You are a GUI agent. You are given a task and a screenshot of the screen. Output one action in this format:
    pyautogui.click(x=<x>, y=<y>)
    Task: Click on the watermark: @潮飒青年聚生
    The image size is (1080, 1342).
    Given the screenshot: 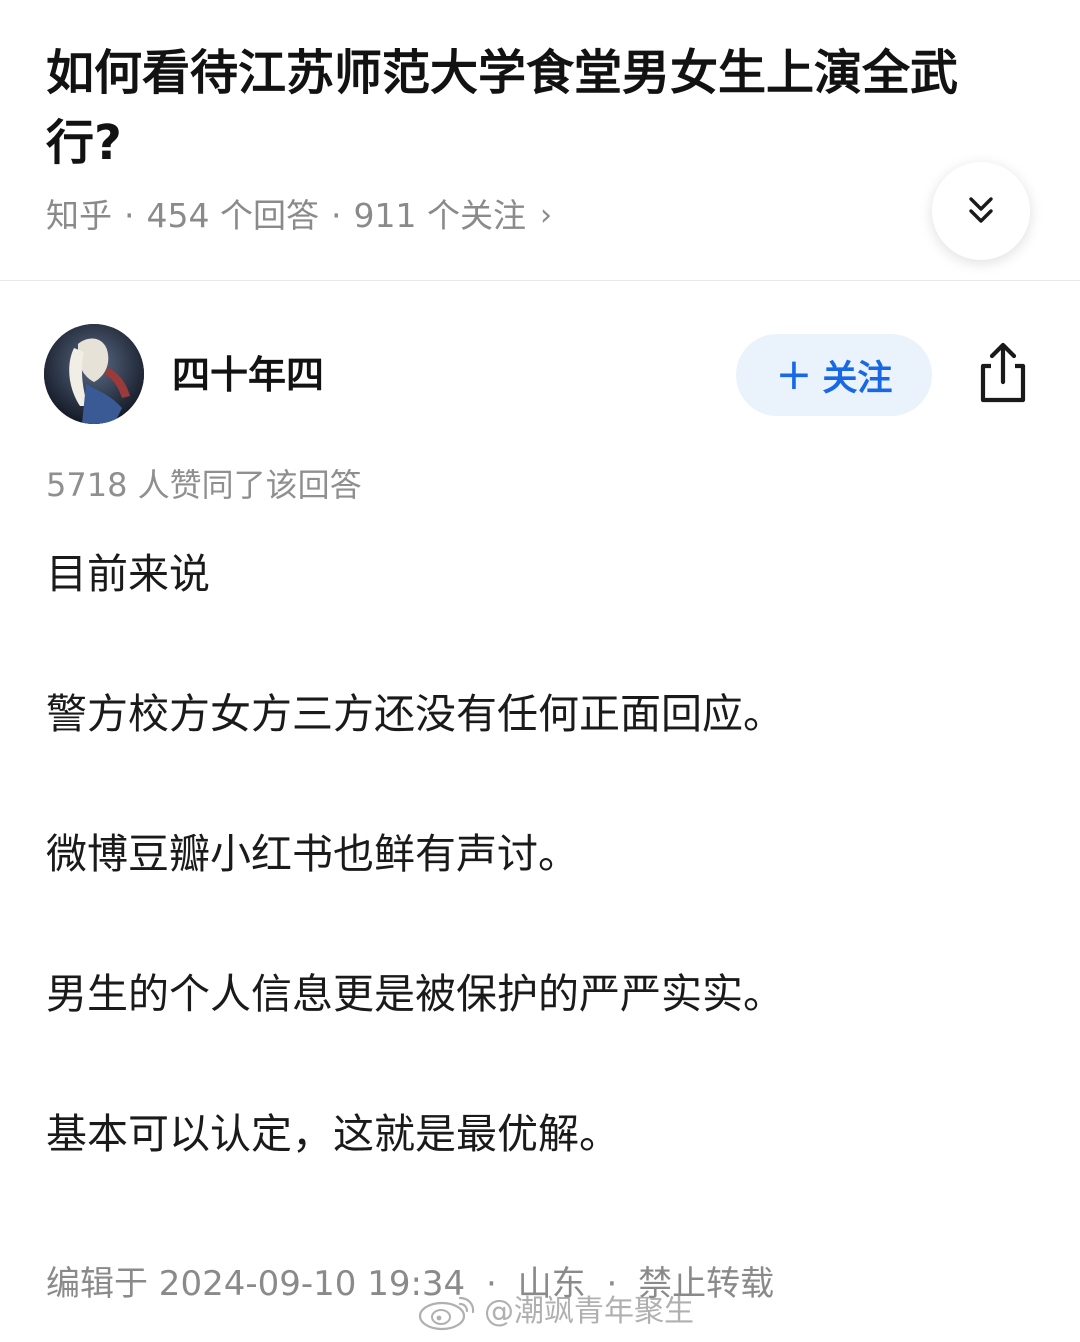 What is the action you would take?
    pyautogui.click(x=555, y=1312)
    